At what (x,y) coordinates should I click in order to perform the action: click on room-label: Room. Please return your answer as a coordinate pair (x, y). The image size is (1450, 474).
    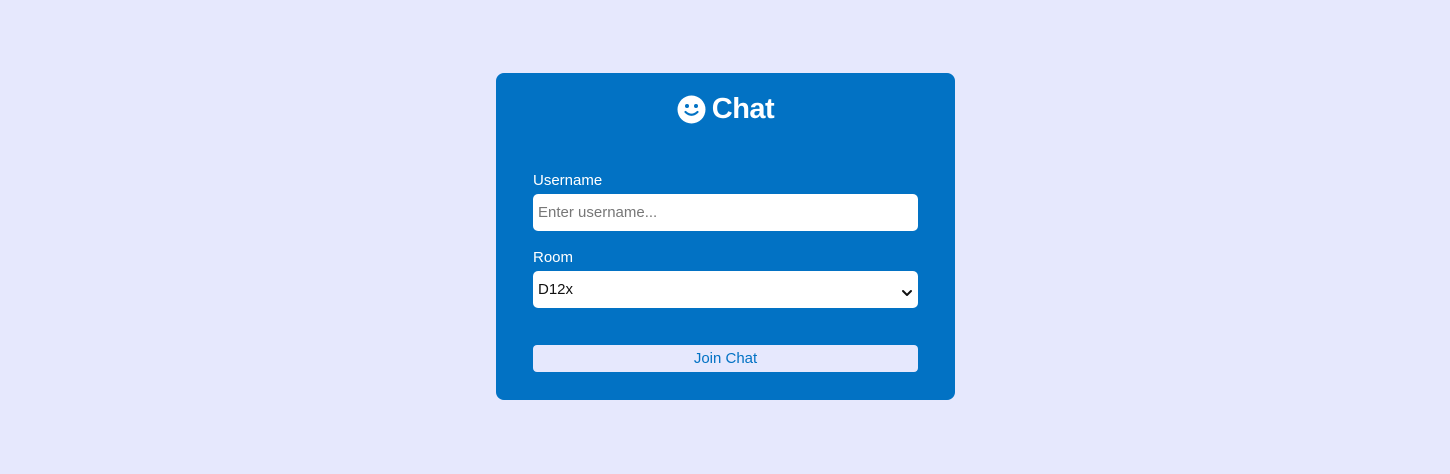
    Looking at the image, I should click on (553, 257).